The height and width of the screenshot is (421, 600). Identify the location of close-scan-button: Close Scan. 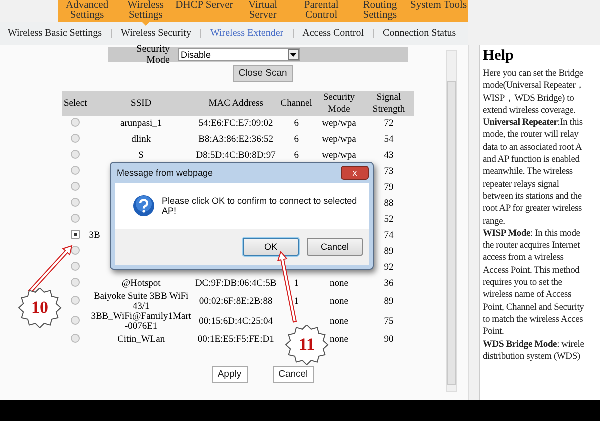
(263, 73).